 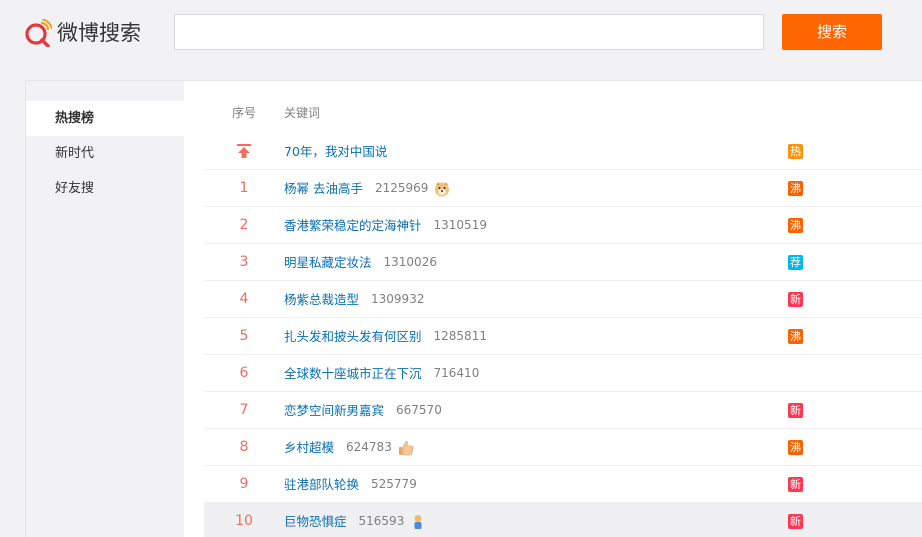 I want to click on table-row: 9 驻港部队轮换 525779 新, so click(x=563, y=484).